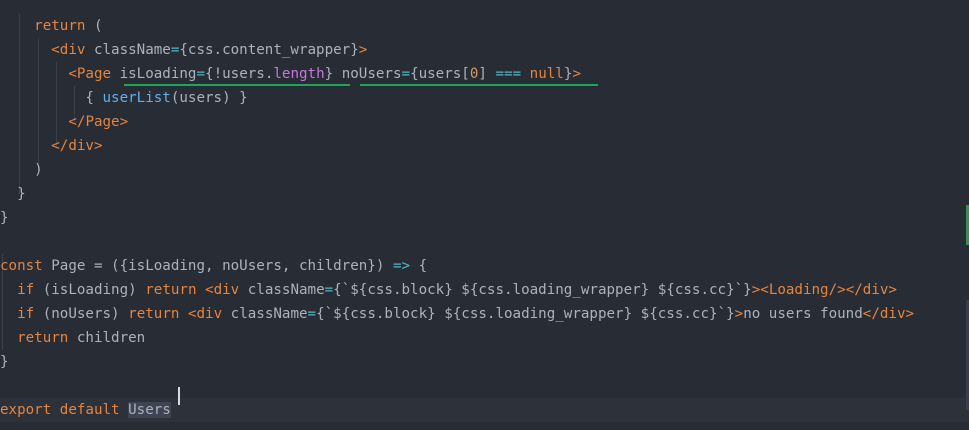 Image resolution: width=969 pixels, height=430 pixels. I want to click on code-line: return (, so click(484, 26).